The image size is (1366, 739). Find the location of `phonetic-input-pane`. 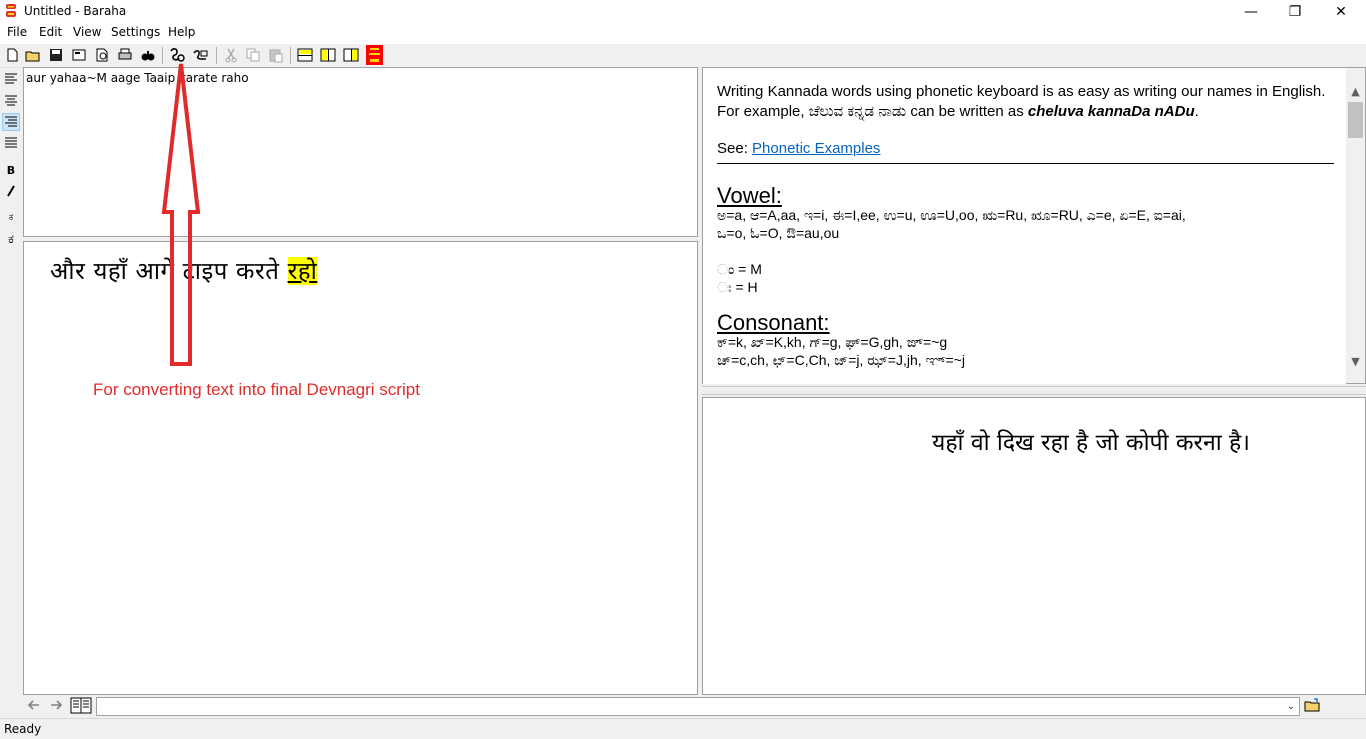

phonetic-input-pane is located at coordinates (360, 152).